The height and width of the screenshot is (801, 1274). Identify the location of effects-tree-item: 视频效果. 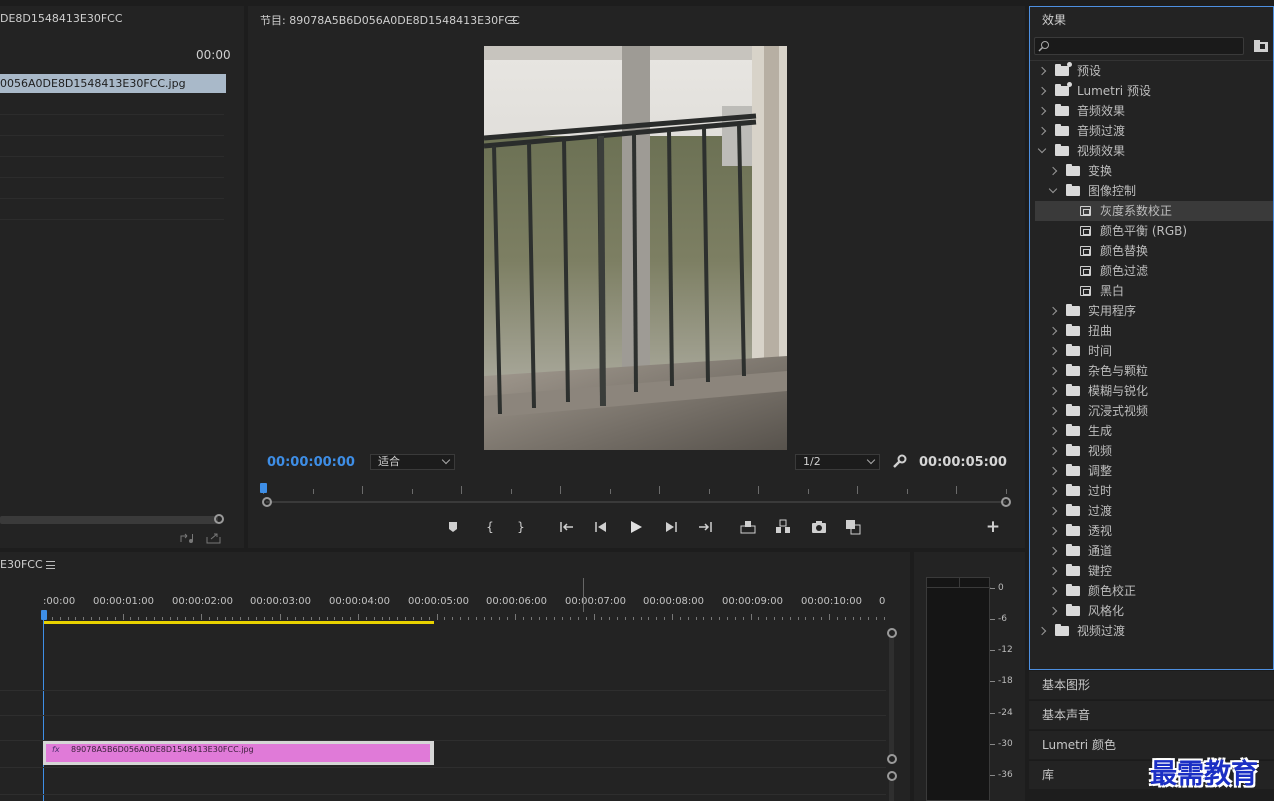
(1154, 151).